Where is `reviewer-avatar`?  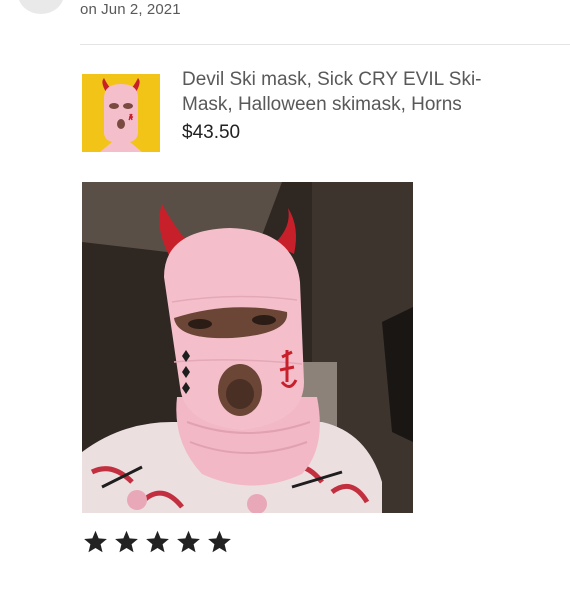 reviewer-avatar is located at coordinates (41, 7).